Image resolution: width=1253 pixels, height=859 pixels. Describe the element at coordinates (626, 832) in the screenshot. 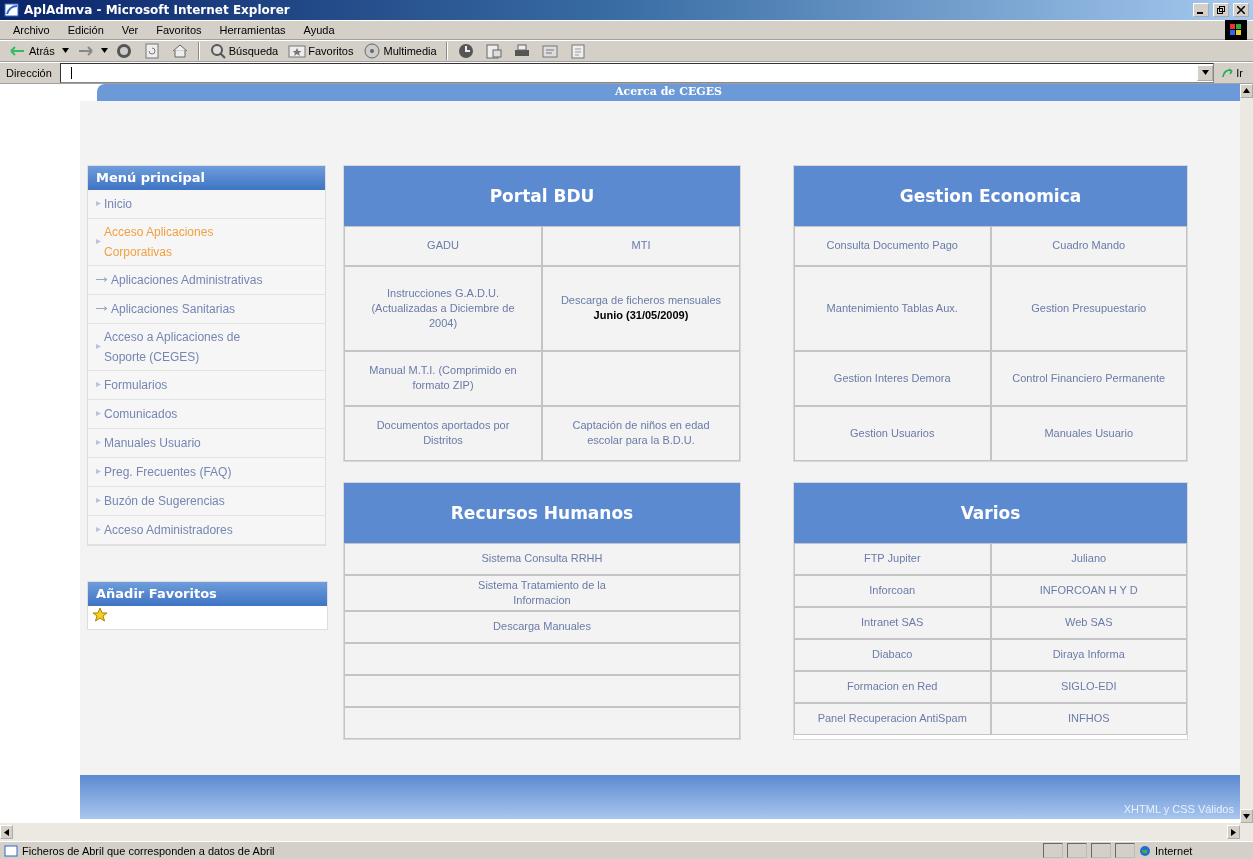

I see `horizontal-scrollbar` at that location.